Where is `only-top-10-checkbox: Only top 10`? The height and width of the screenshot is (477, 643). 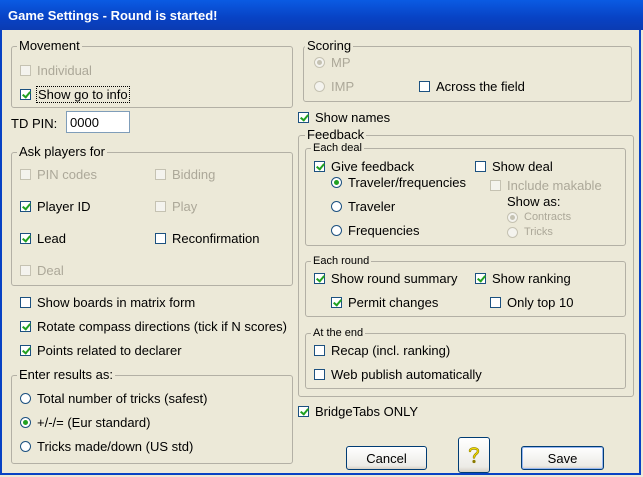
only-top-10-checkbox: Only top 10 is located at coordinates (532, 302).